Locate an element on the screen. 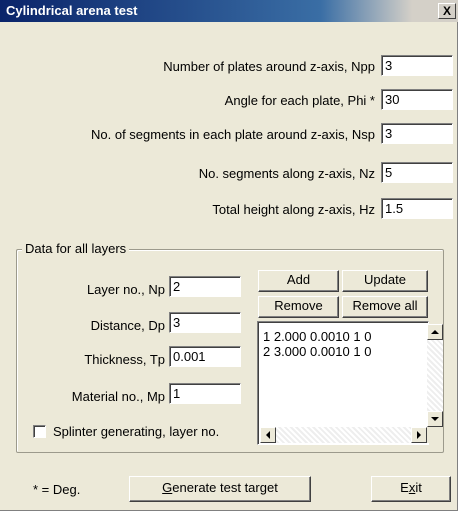  exit-label-end: it is located at coordinates (418, 487).